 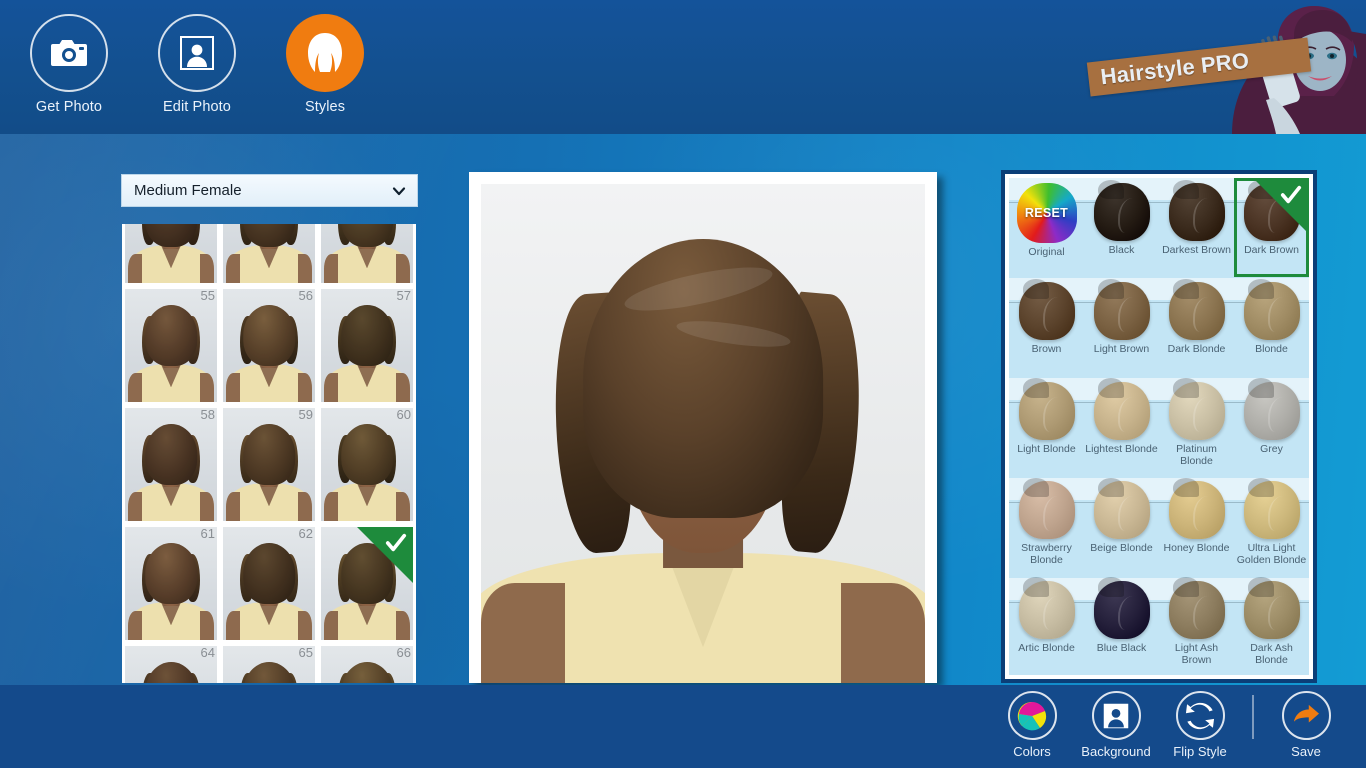 What do you see at coordinates (269, 345) in the screenshot?
I see `style-thumbnail: 56` at bounding box center [269, 345].